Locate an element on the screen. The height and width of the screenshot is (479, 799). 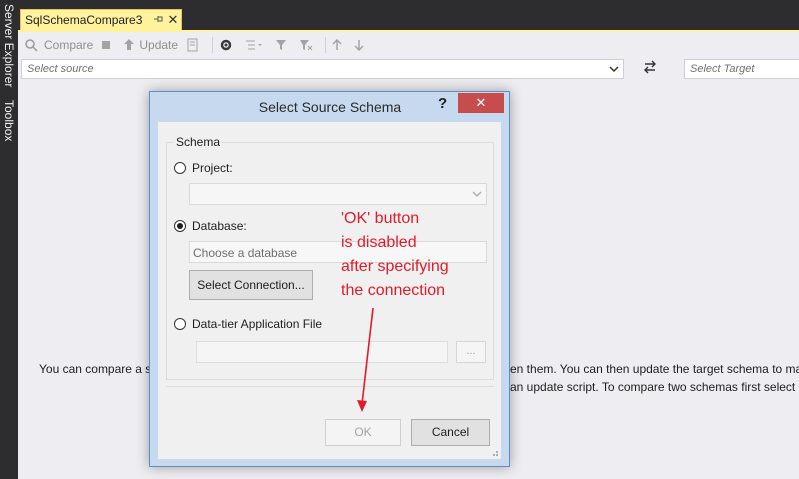
filter-icon is located at coordinates (281, 44).